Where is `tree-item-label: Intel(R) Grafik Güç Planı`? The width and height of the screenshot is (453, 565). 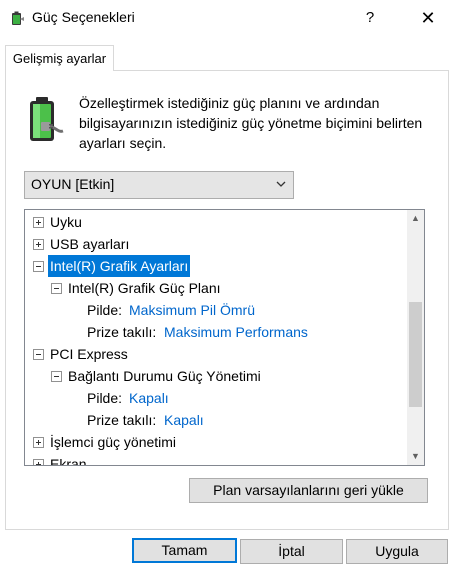
tree-item-label: Intel(R) Grafik Güç Planı is located at coordinates (144, 288).